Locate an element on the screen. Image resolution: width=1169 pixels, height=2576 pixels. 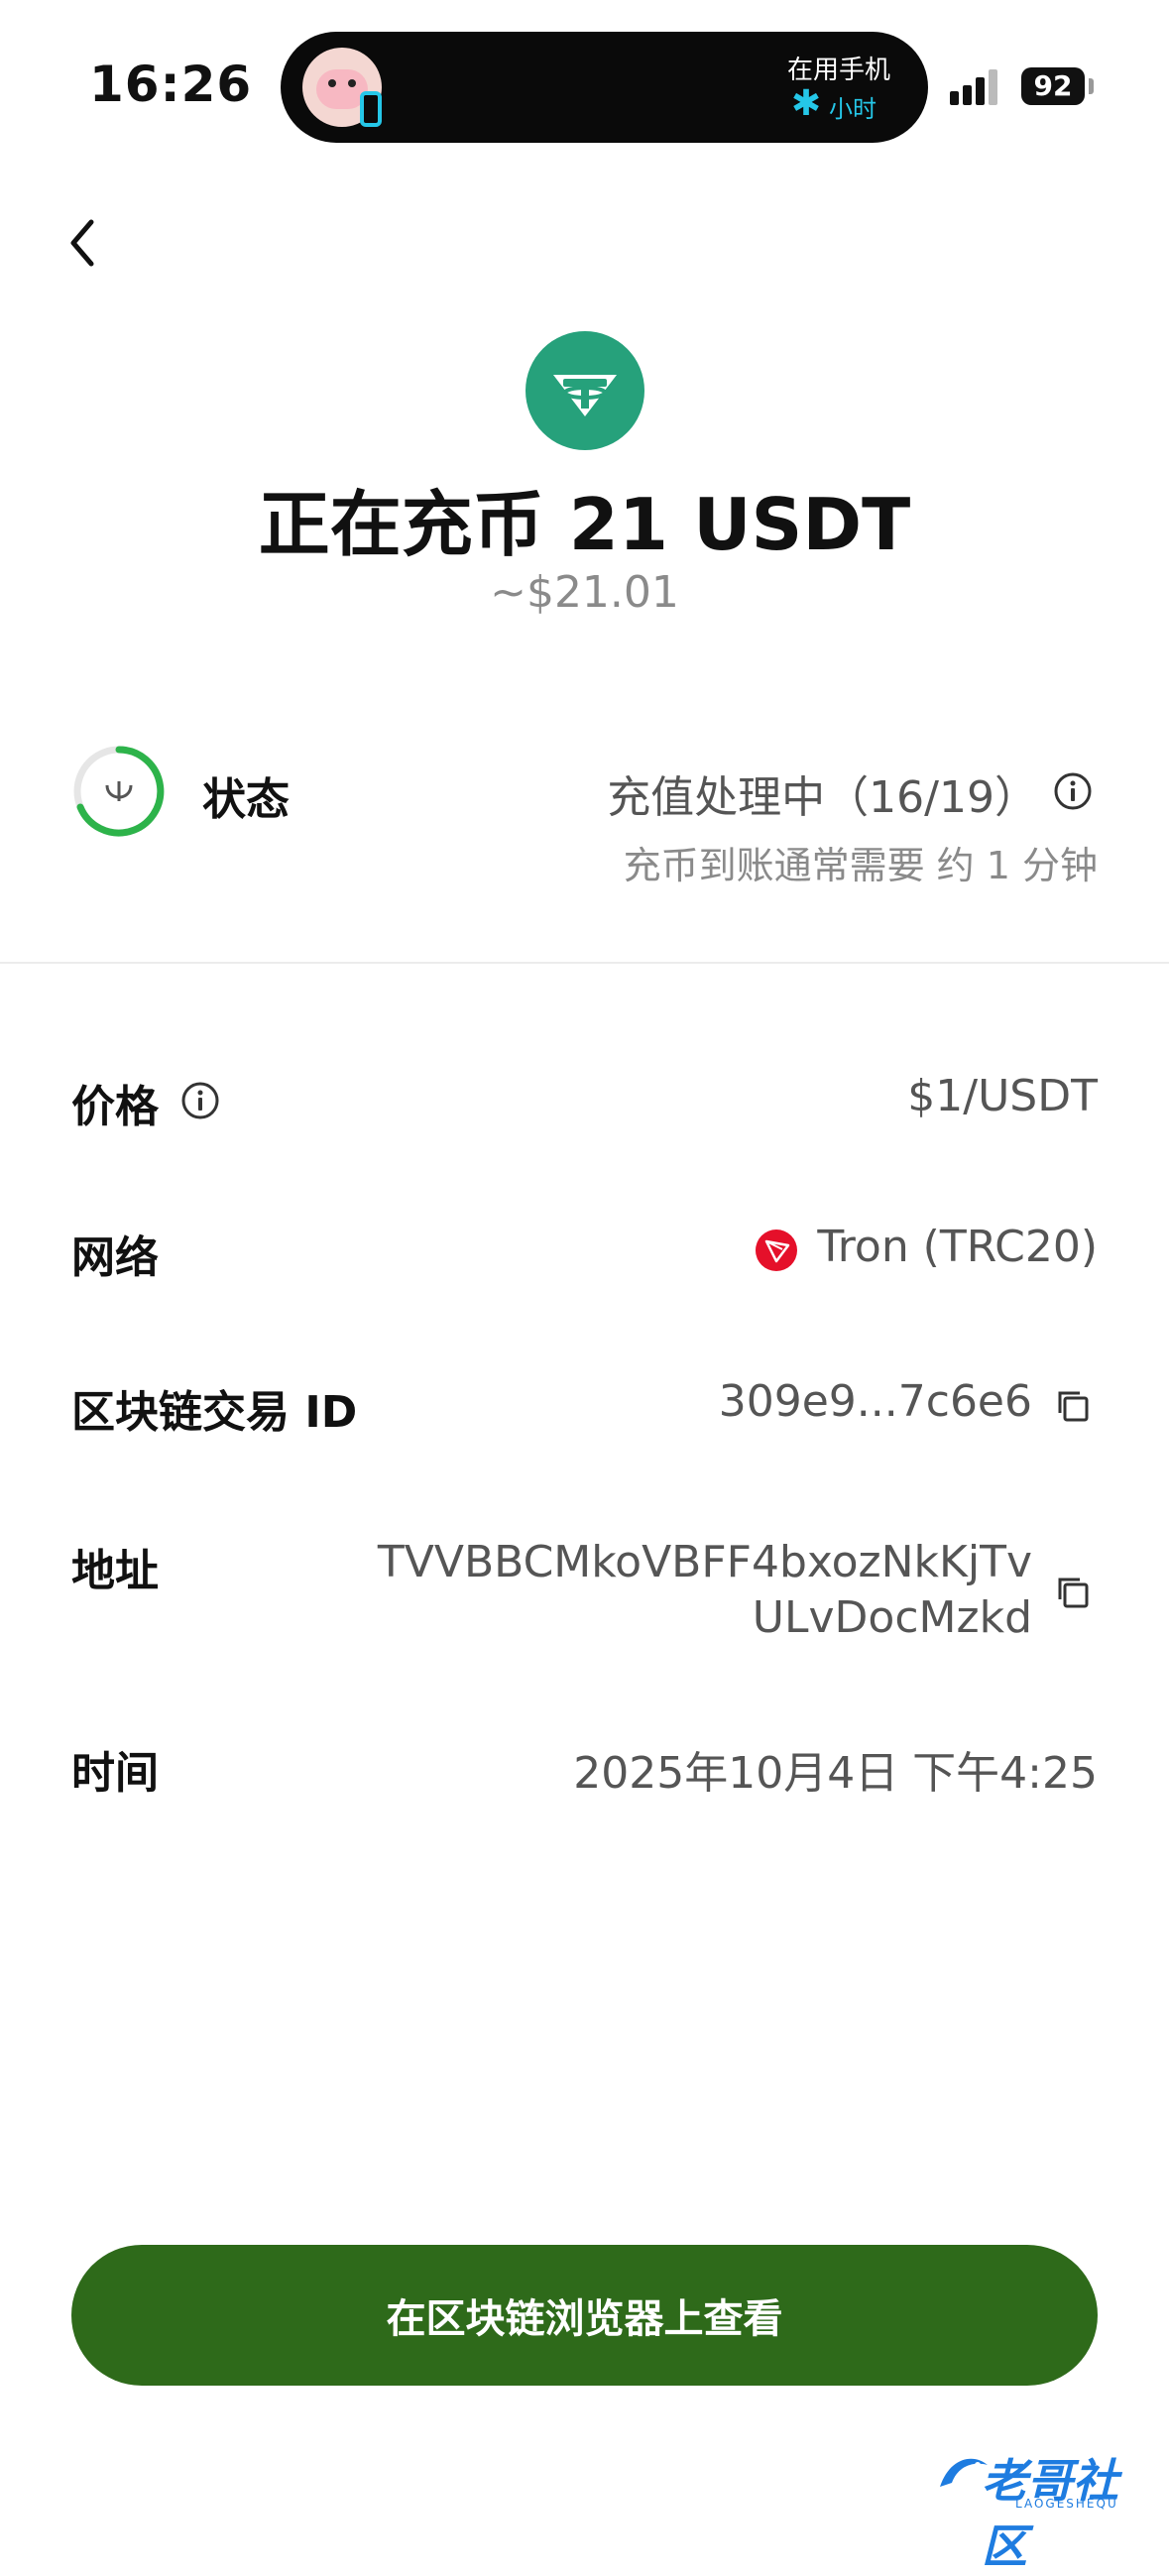
status-label: 状态 is located at coordinates (246, 800).